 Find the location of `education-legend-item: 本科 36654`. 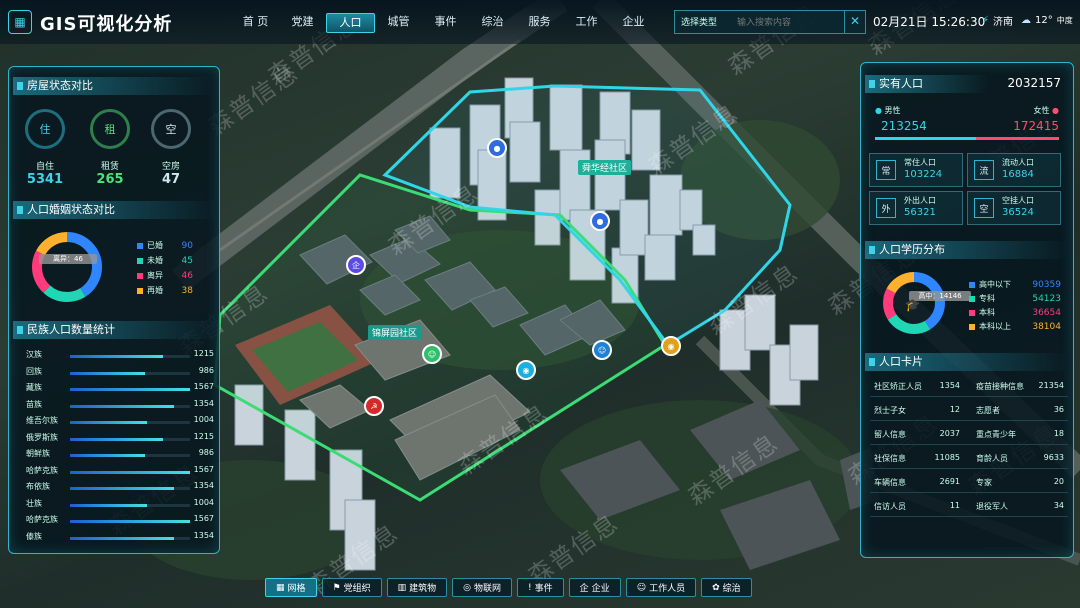

education-legend-item: 本科 36654 is located at coordinates (1015, 312).